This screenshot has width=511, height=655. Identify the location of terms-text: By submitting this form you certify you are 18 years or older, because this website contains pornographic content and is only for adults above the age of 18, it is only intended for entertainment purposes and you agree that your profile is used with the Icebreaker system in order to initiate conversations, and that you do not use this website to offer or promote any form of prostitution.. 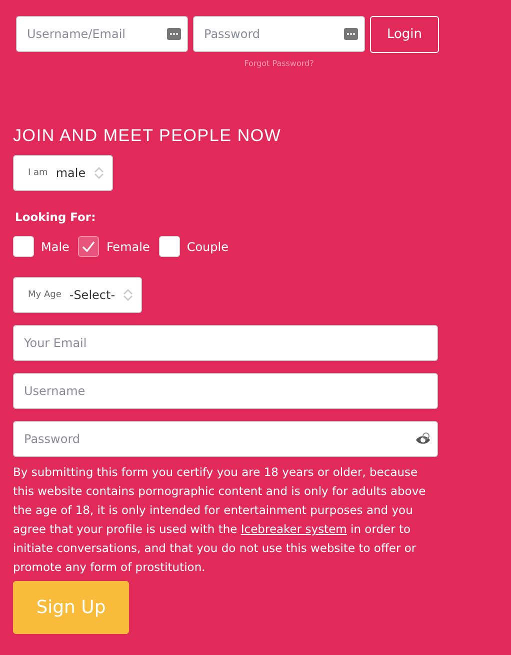
(220, 520).